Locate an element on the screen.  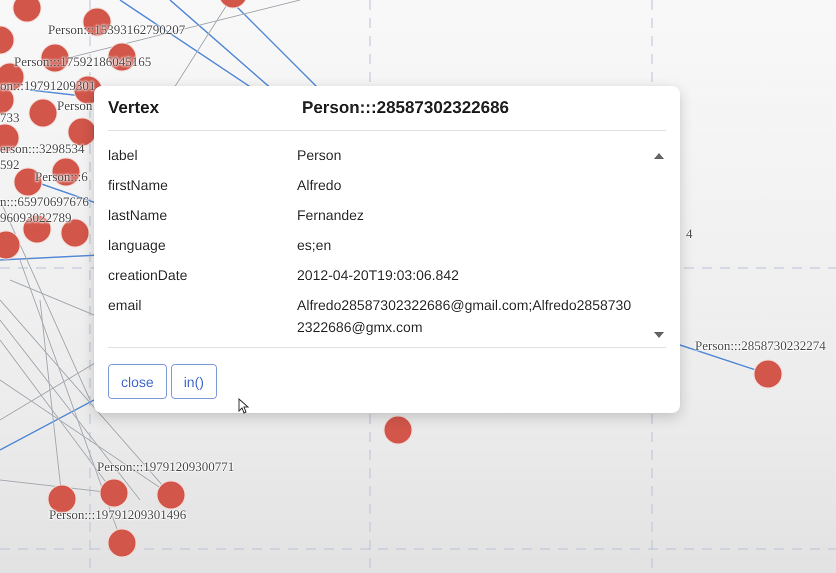
property-value: Person is located at coordinates (319, 155).